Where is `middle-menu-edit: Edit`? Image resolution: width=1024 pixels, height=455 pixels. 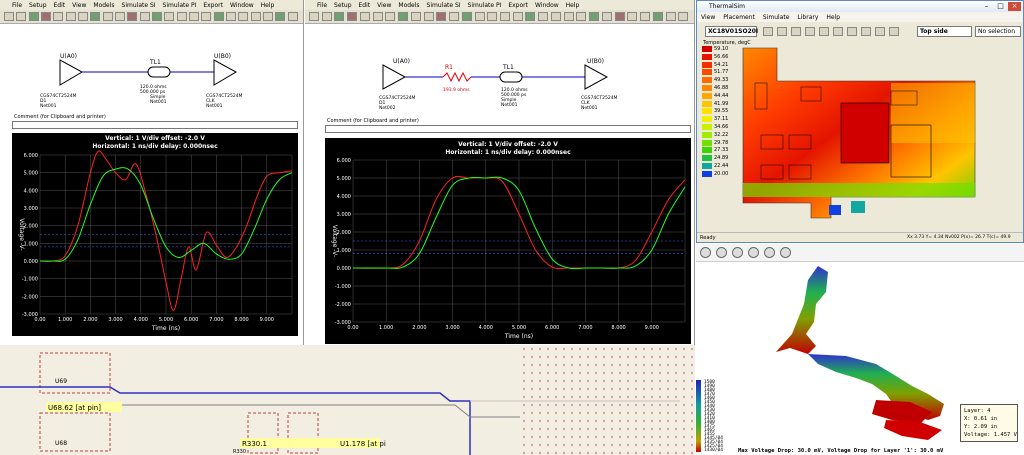 middle-menu-edit: Edit is located at coordinates (365, 5).